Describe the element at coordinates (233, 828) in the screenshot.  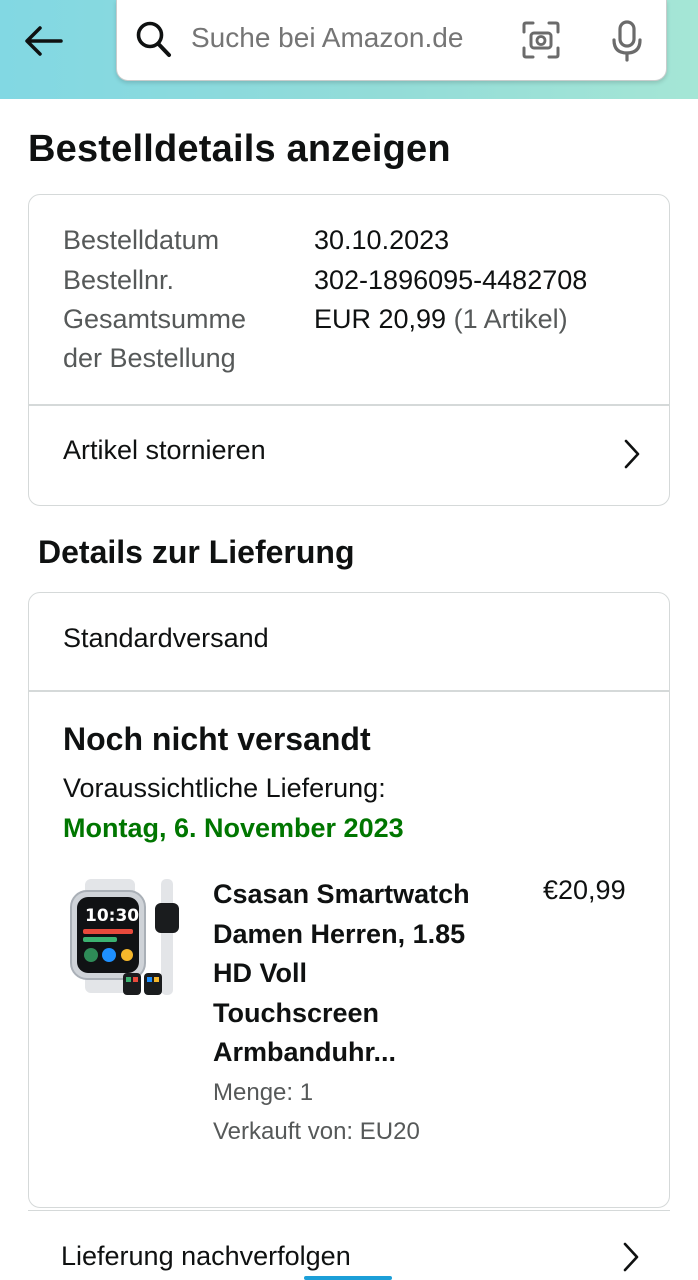
I see `eta-date: Montag, 6. November 2023` at that location.